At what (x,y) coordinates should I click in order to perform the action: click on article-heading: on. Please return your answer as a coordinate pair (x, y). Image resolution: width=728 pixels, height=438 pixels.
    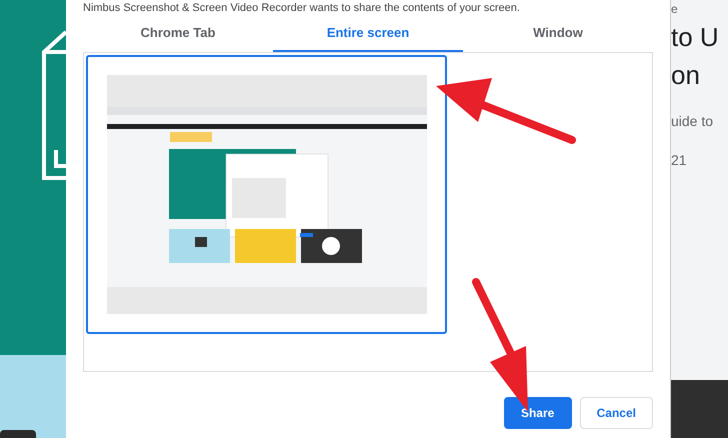
    Looking at the image, I should click on (686, 75).